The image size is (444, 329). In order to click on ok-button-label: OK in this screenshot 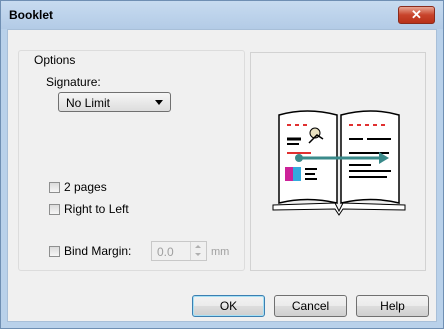, I will do `click(228, 306)`.